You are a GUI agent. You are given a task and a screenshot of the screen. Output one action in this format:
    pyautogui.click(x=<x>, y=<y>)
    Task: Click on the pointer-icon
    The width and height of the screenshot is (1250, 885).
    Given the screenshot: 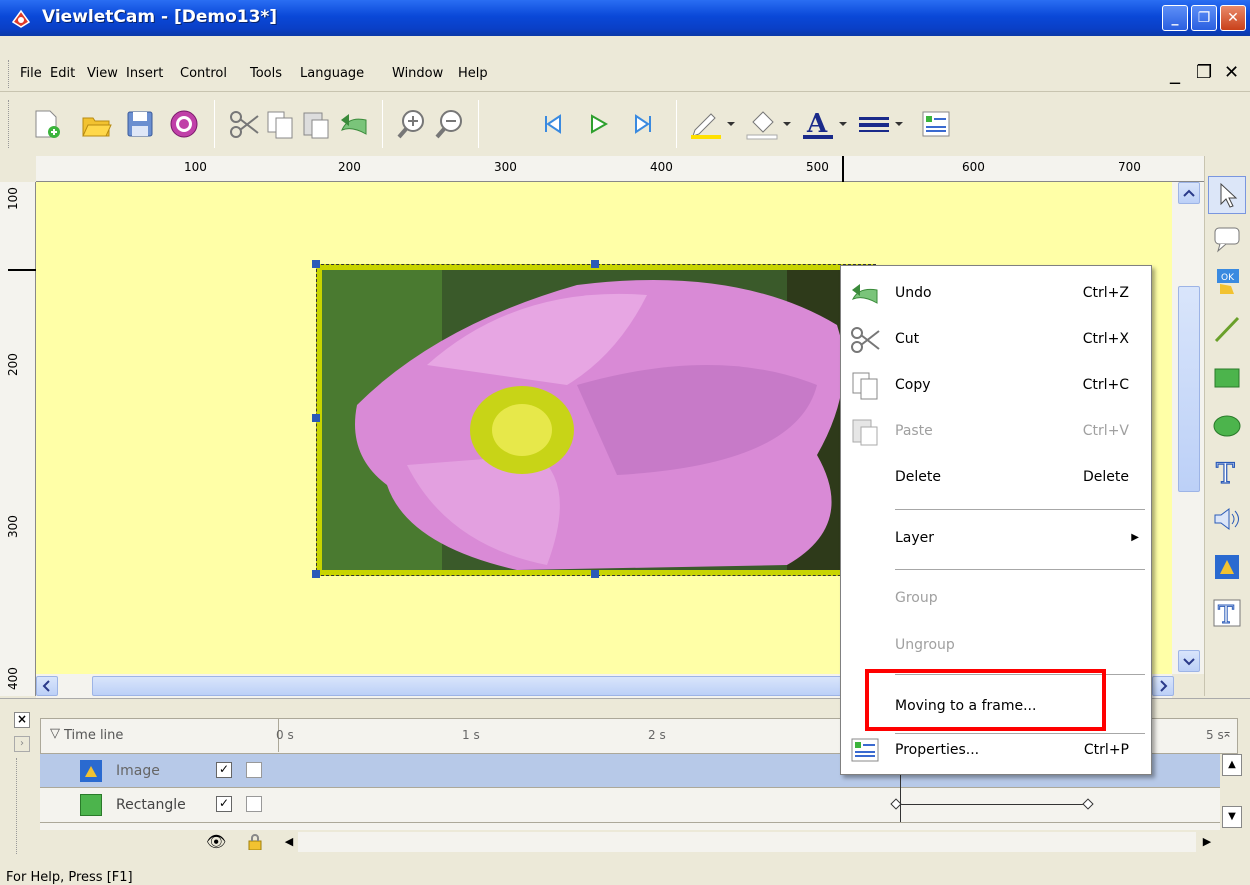 What is the action you would take?
    pyautogui.click(x=1229, y=195)
    